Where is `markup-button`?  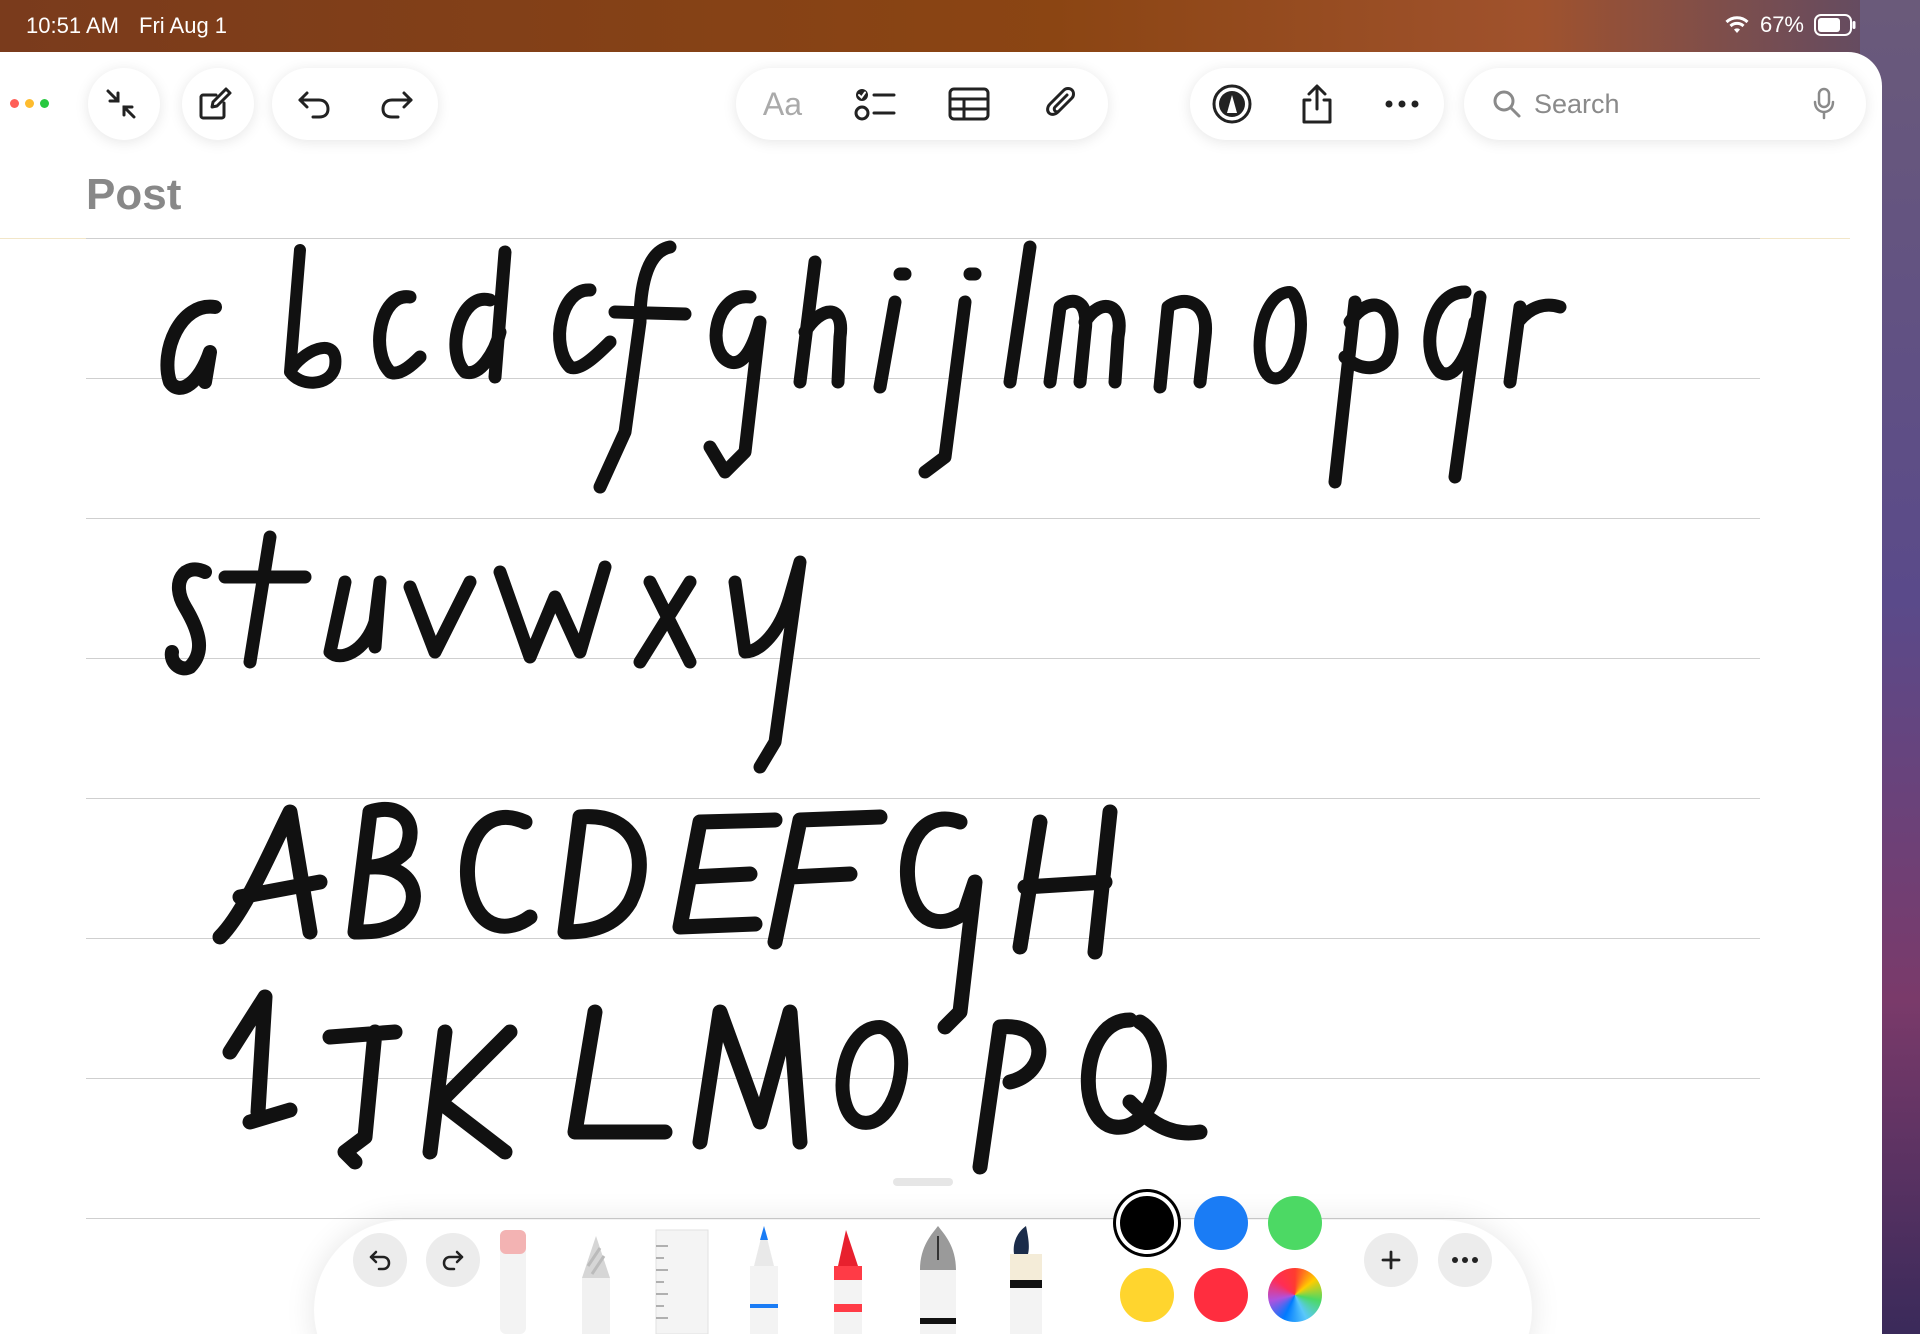
markup-button is located at coordinates (1232, 104).